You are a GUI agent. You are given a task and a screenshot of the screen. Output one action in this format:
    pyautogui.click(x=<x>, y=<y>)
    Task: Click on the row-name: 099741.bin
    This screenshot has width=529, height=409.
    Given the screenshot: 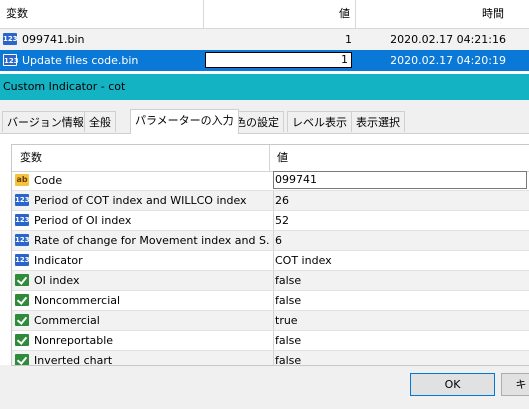 What is the action you would take?
    pyautogui.click(x=53, y=39)
    